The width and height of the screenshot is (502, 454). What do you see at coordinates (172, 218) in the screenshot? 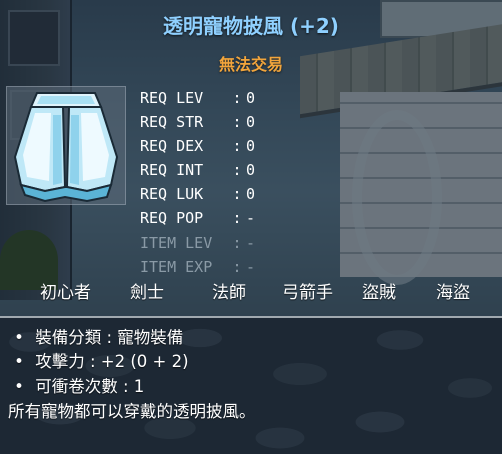
I see `requirement-label: REQ POP` at bounding box center [172, 218].